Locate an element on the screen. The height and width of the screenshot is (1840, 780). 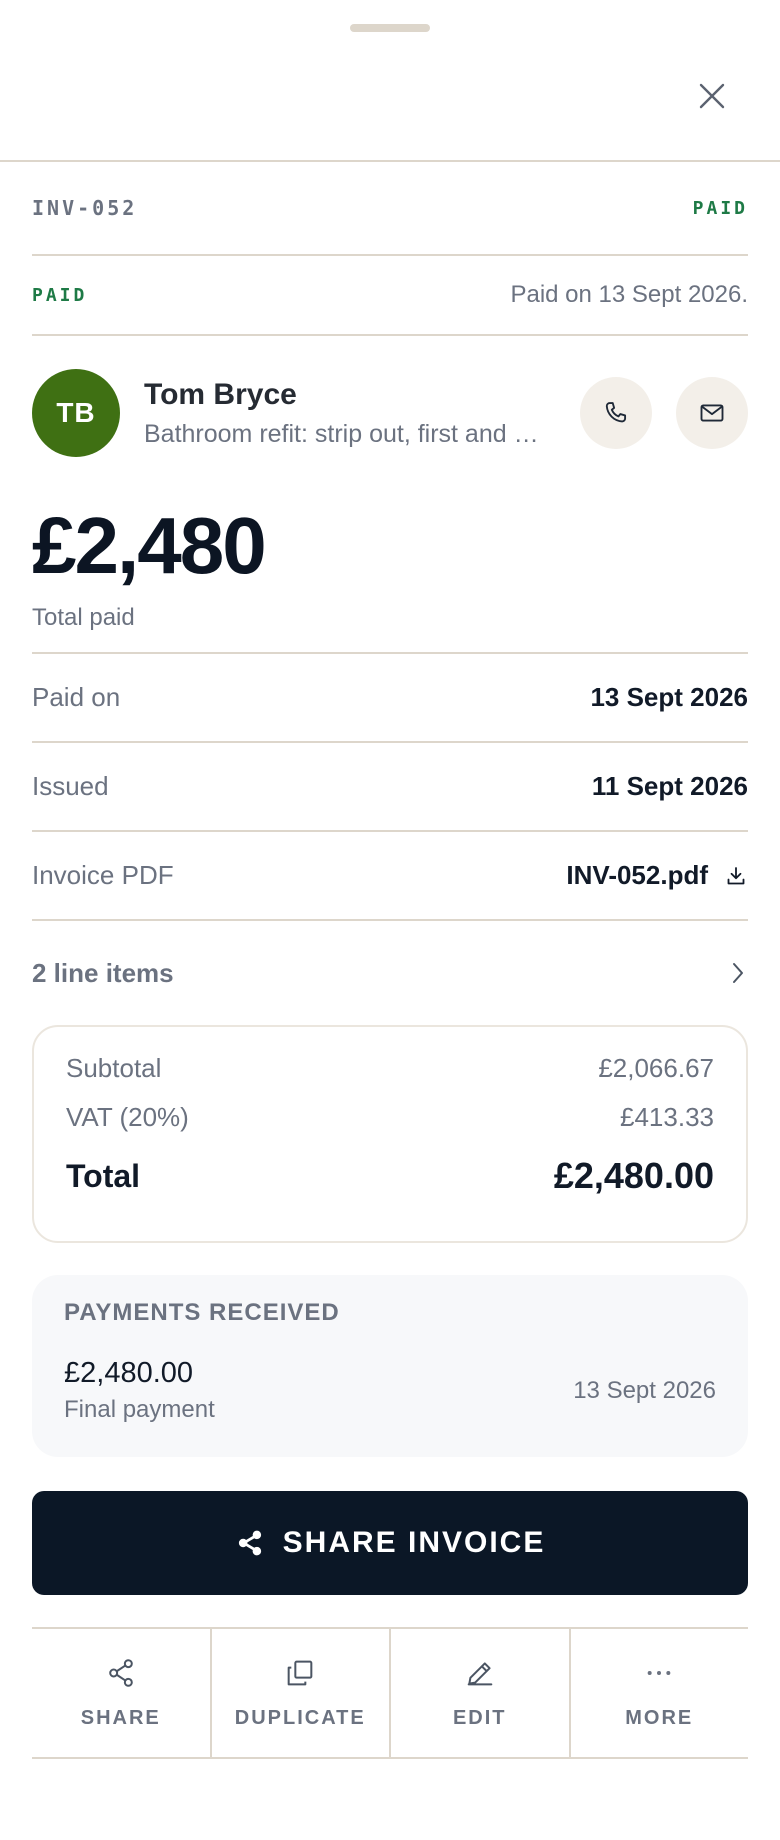
edit-action: EDIT is located at coordinates (481, 1693).